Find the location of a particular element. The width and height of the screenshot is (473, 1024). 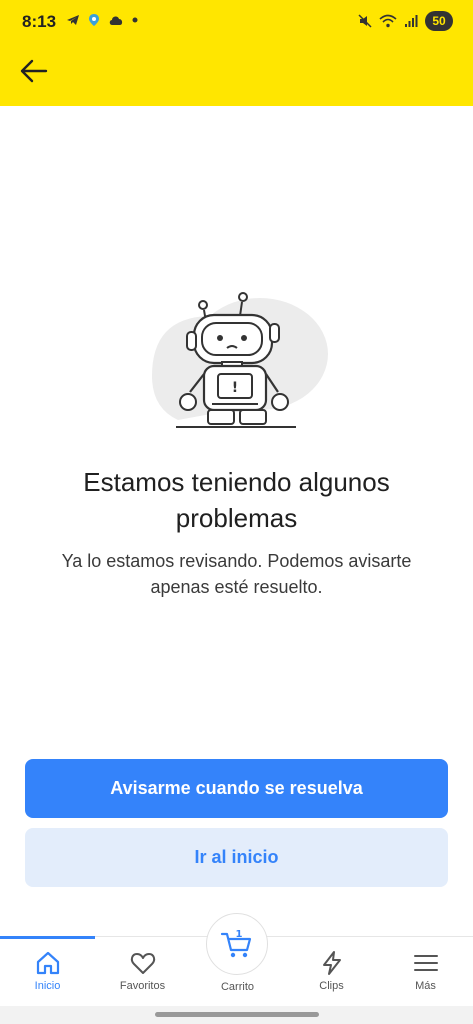

gesture-bar is located at coordinates (236, 1015).